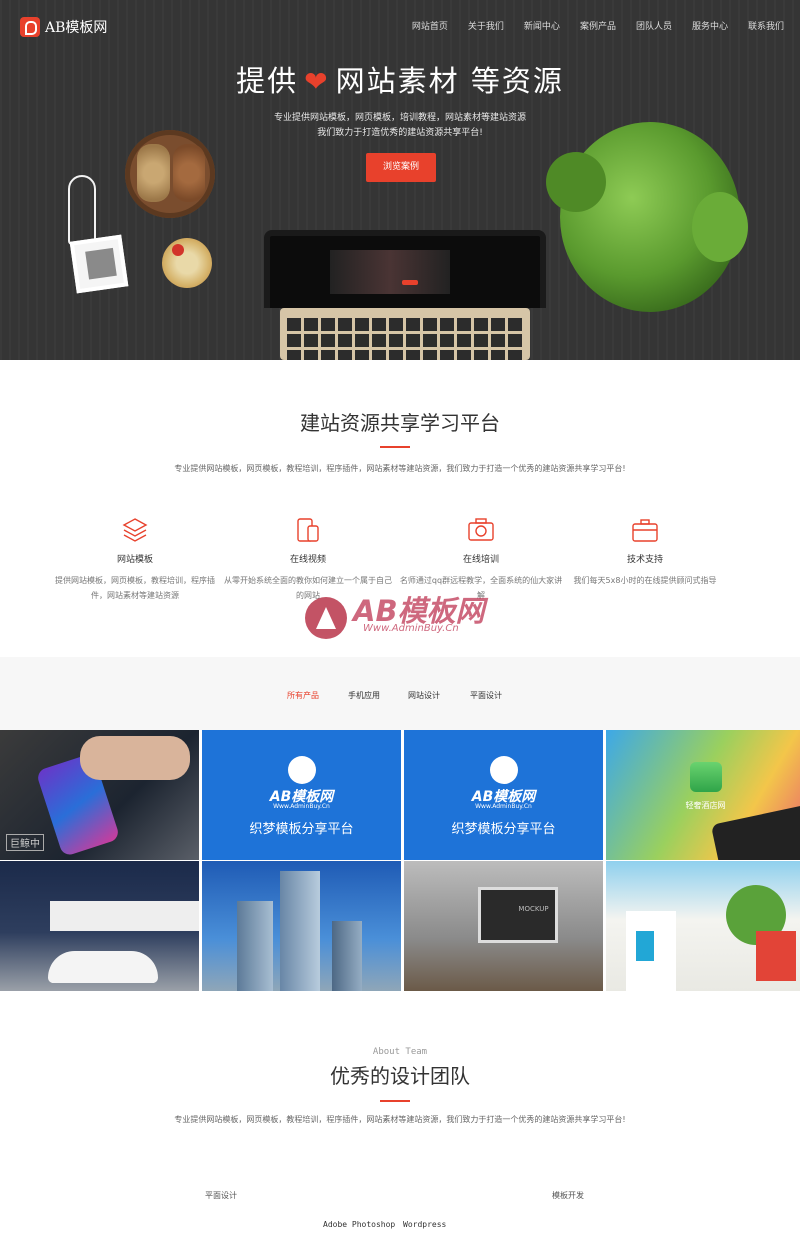 The width and height of the screenshot is (800, 1233). I want to click on product-tile-app: 轻奢酒店网, so click(703, 795).